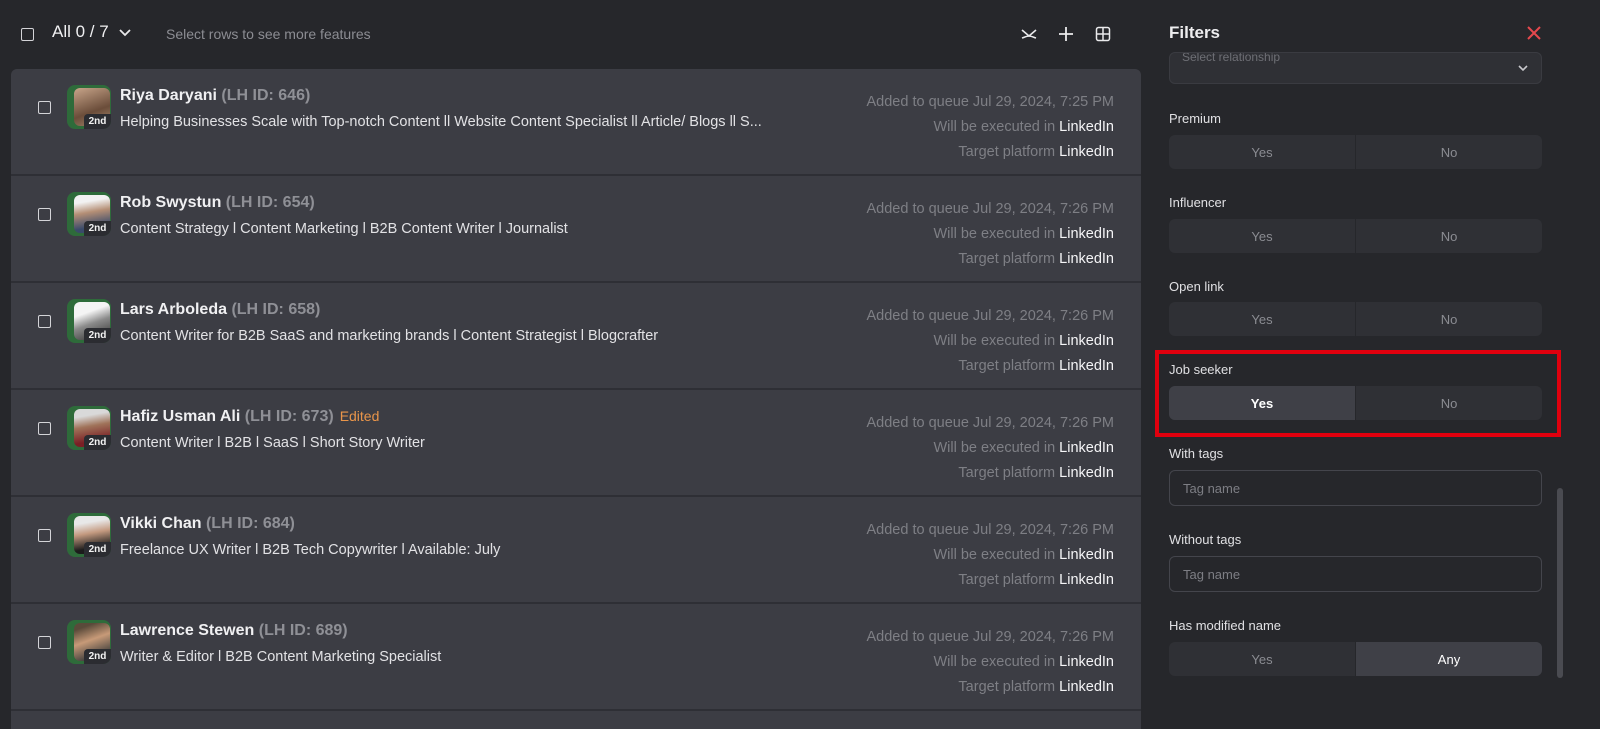 The image size is (1600, 729). Describe the element at coordinates (303, 630) in the screenshot. I see `lh-id: (LH ID: 689)` at that location.